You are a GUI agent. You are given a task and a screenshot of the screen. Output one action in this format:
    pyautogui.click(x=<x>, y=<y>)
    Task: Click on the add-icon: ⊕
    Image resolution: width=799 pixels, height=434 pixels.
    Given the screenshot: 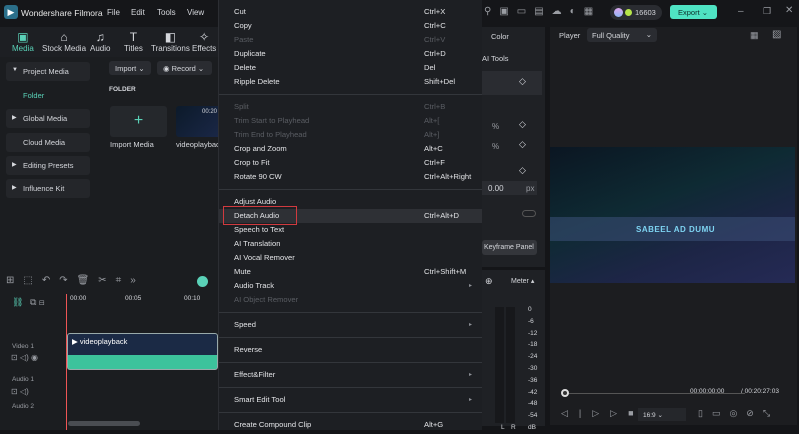 What is the action you would take?
    pyautogui.click(x=489, y=281)
    